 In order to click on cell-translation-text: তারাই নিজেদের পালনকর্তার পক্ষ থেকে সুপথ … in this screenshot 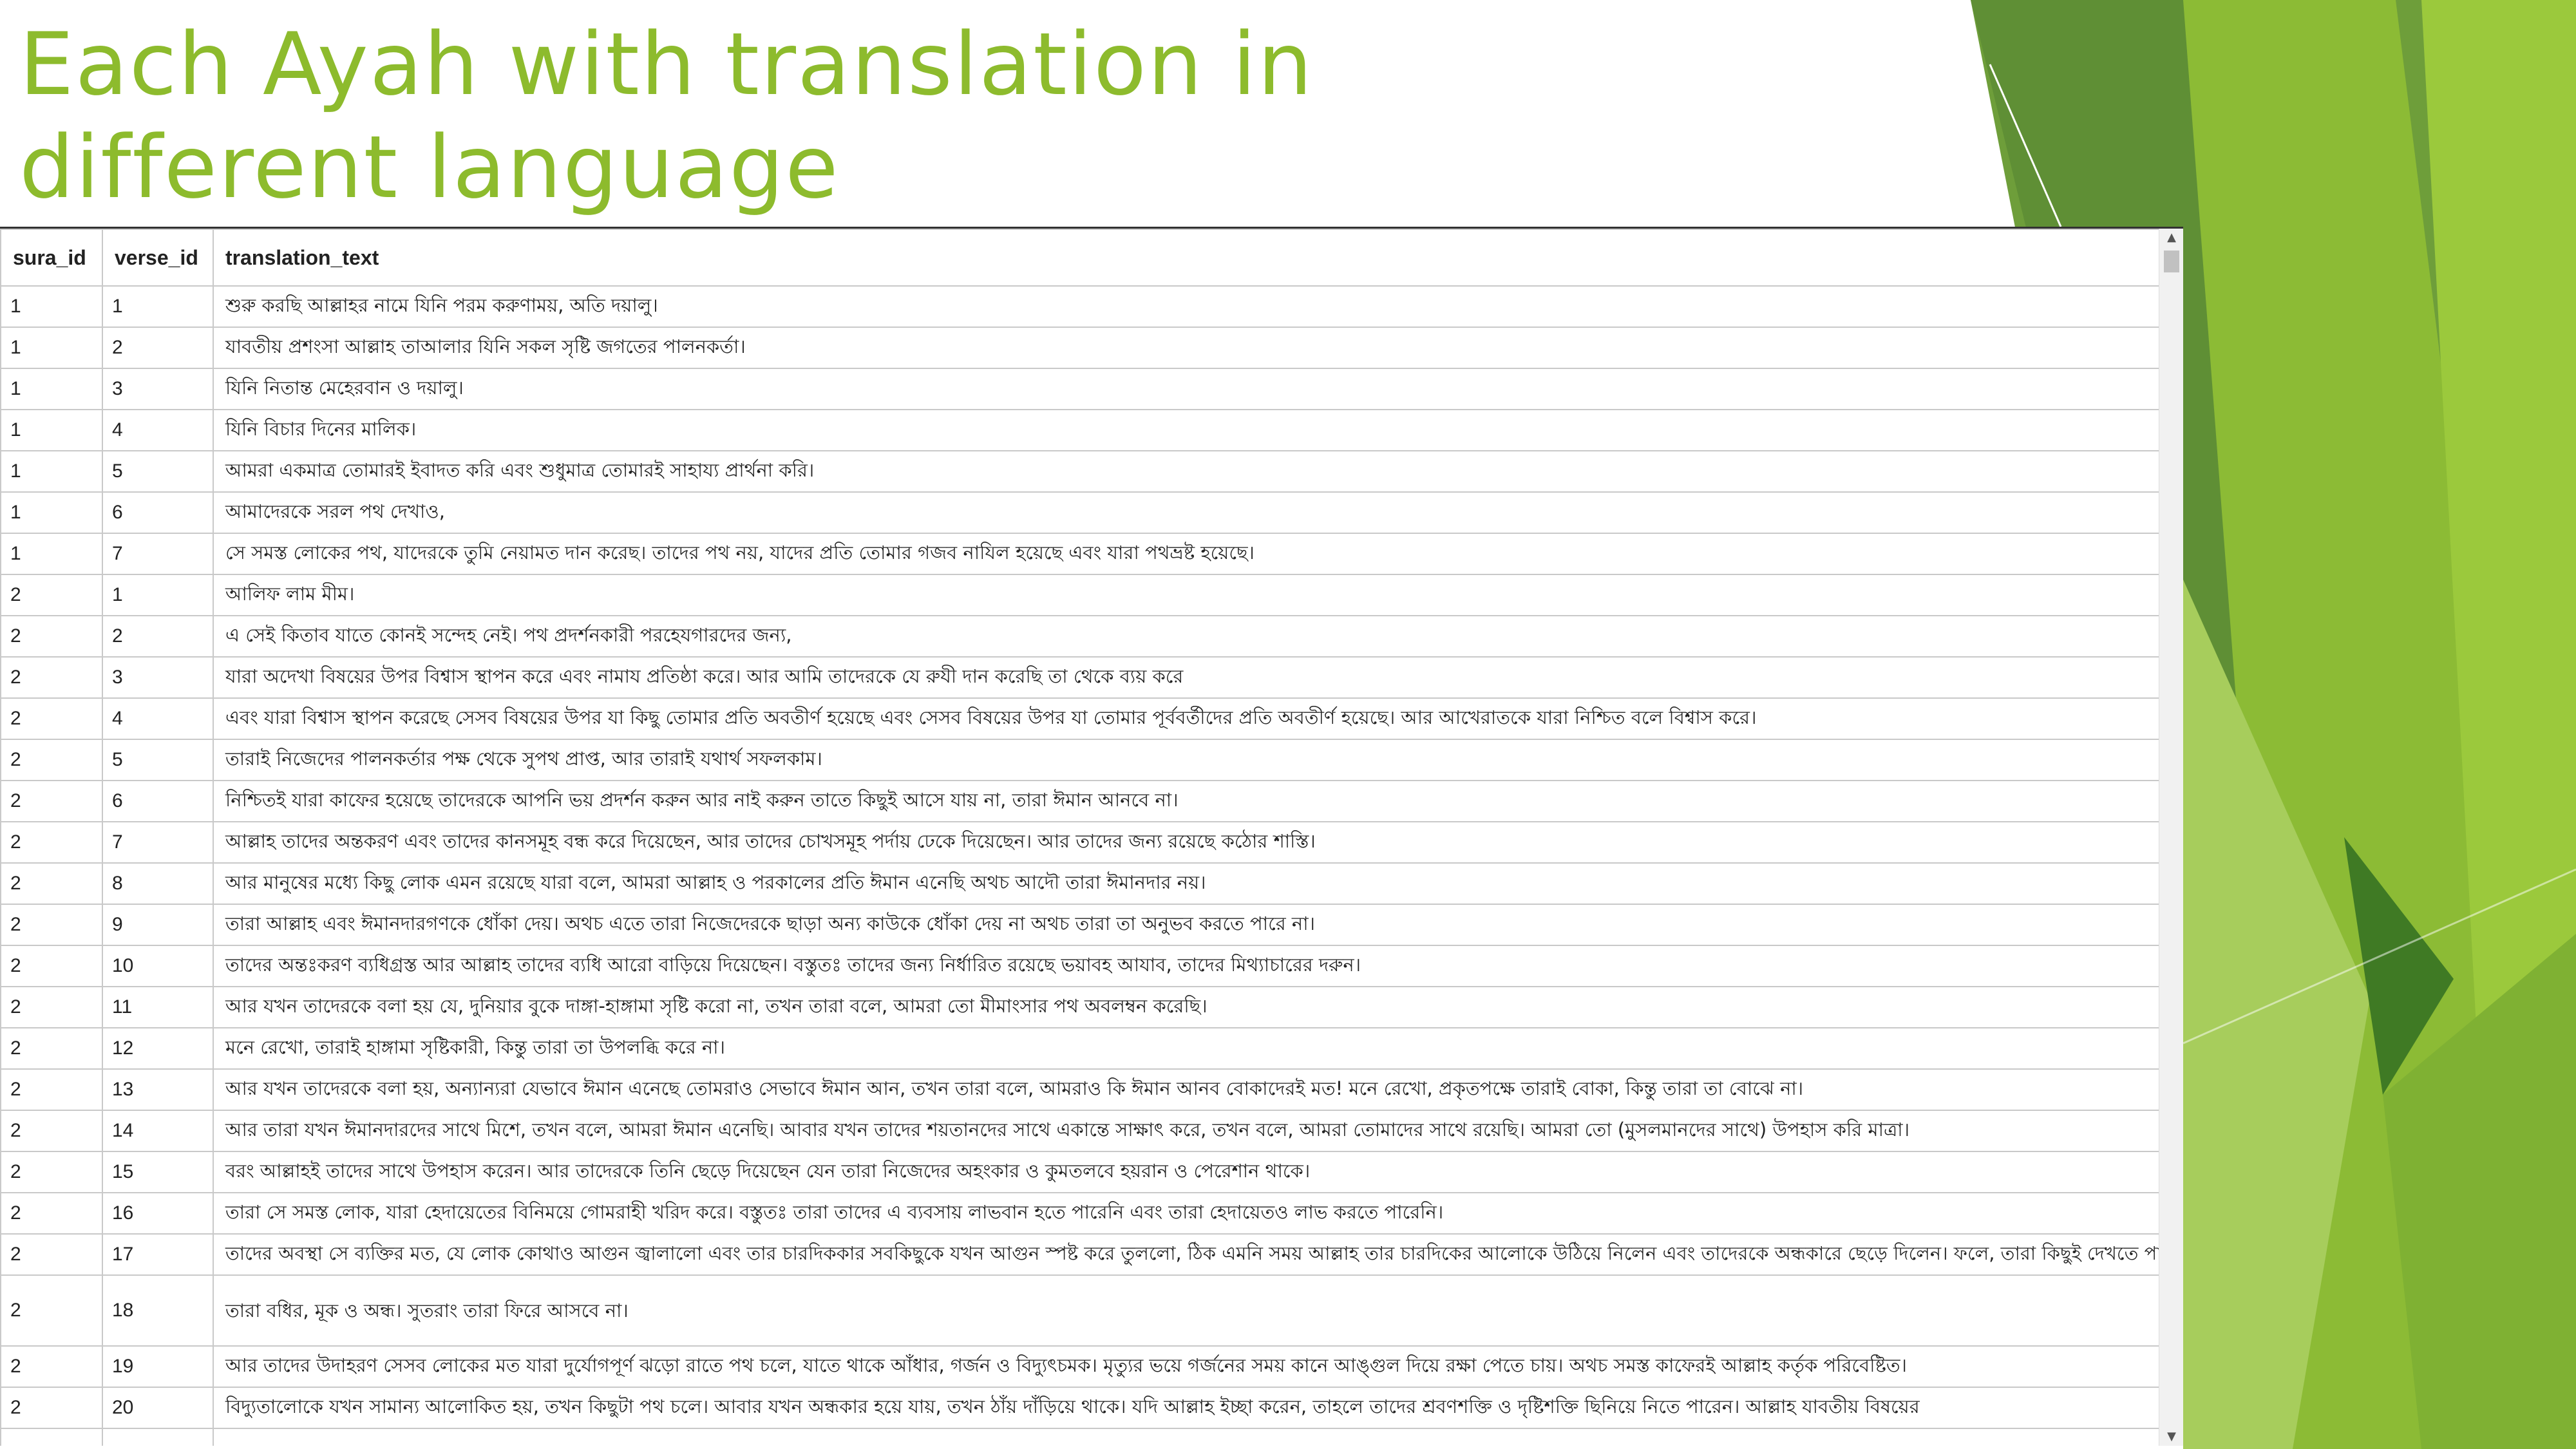, I will do `click(1187, 760)`.